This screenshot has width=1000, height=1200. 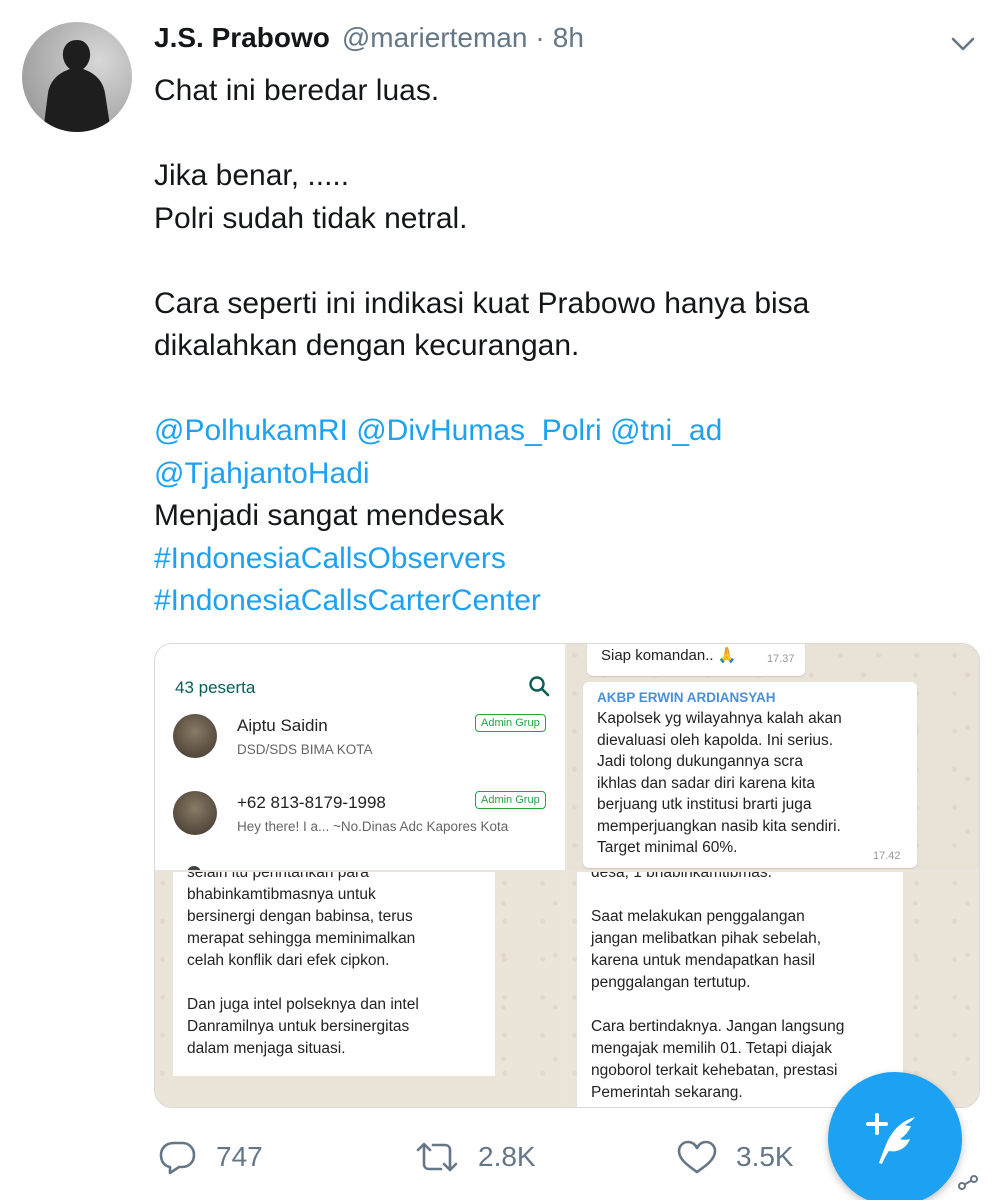 I want to click on tweet-text-line: Polri sudah tidak netral., so click(x=311, y=218).